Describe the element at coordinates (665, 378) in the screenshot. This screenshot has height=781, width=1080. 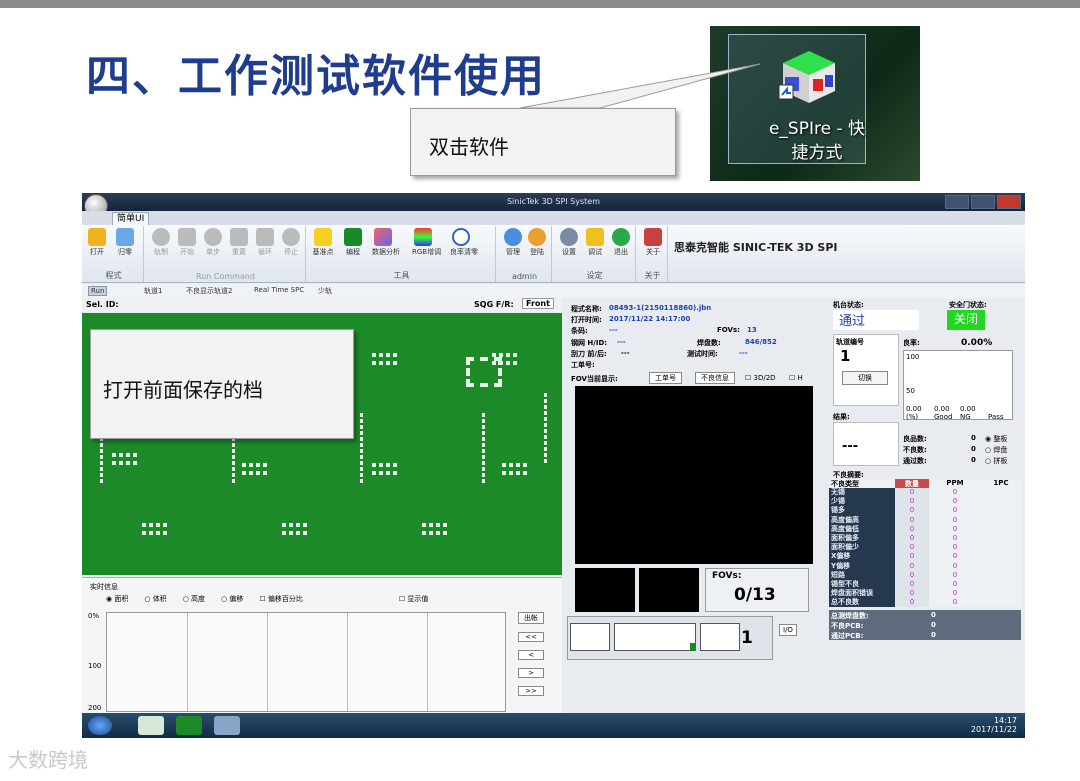
I see `work-order-button: 工单号` at that location.